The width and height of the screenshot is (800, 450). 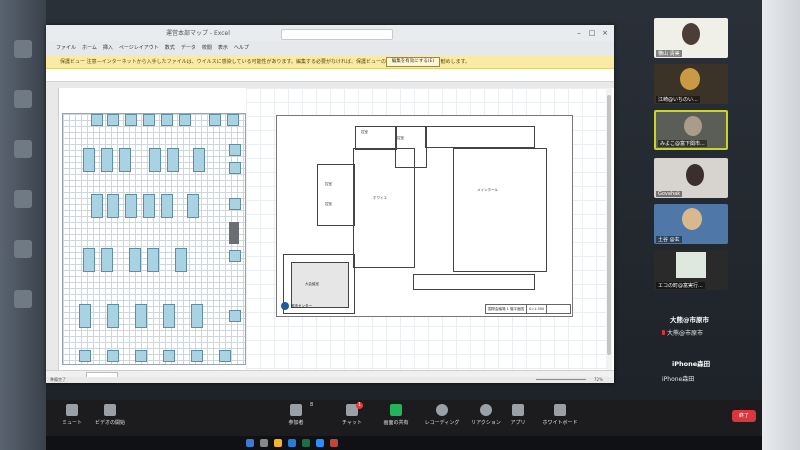 I want to click on scrollbar-thumb, so click(x=609, y=225).